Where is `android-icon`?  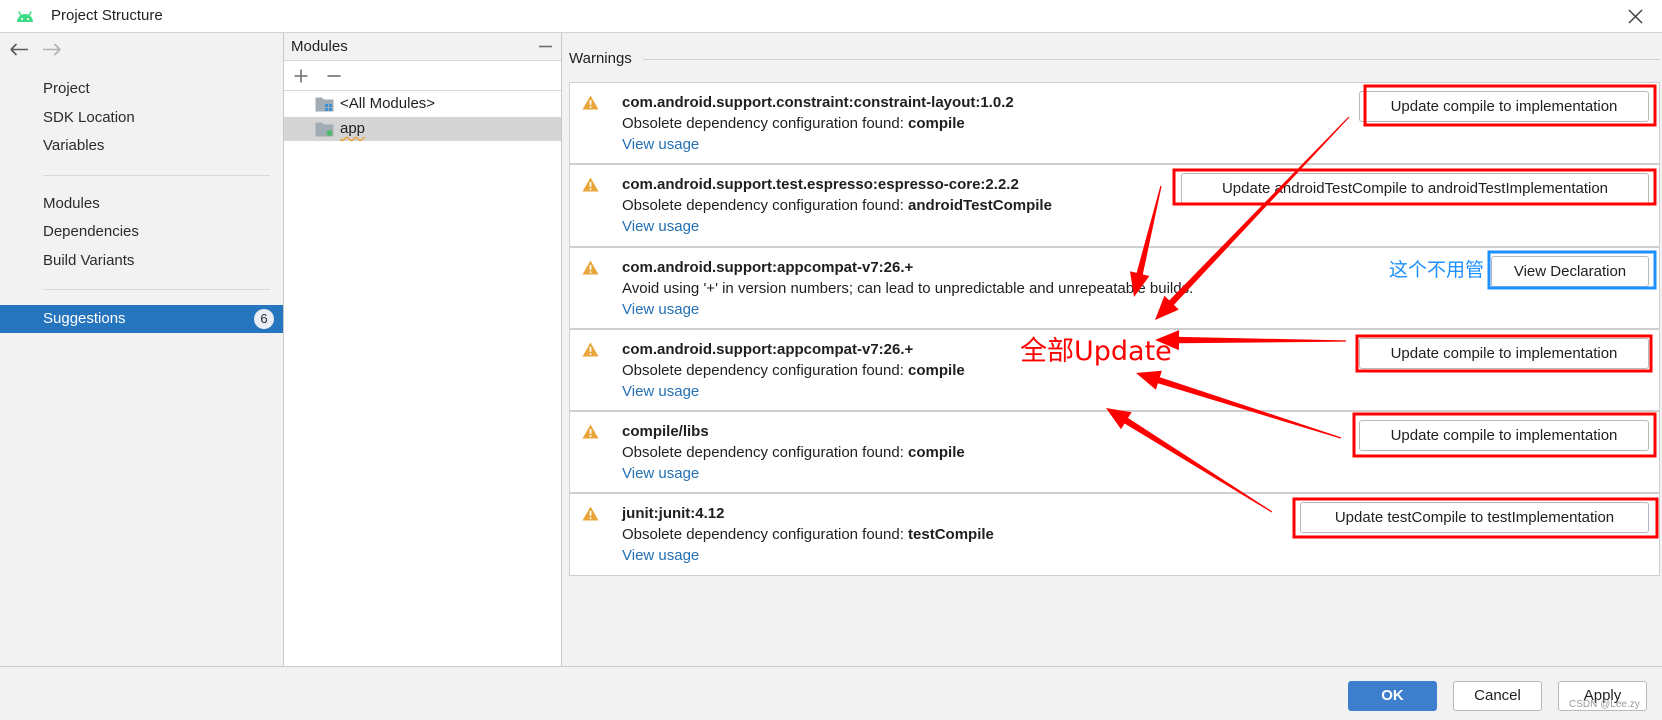
android-icon is located at coordinates (25, 16).